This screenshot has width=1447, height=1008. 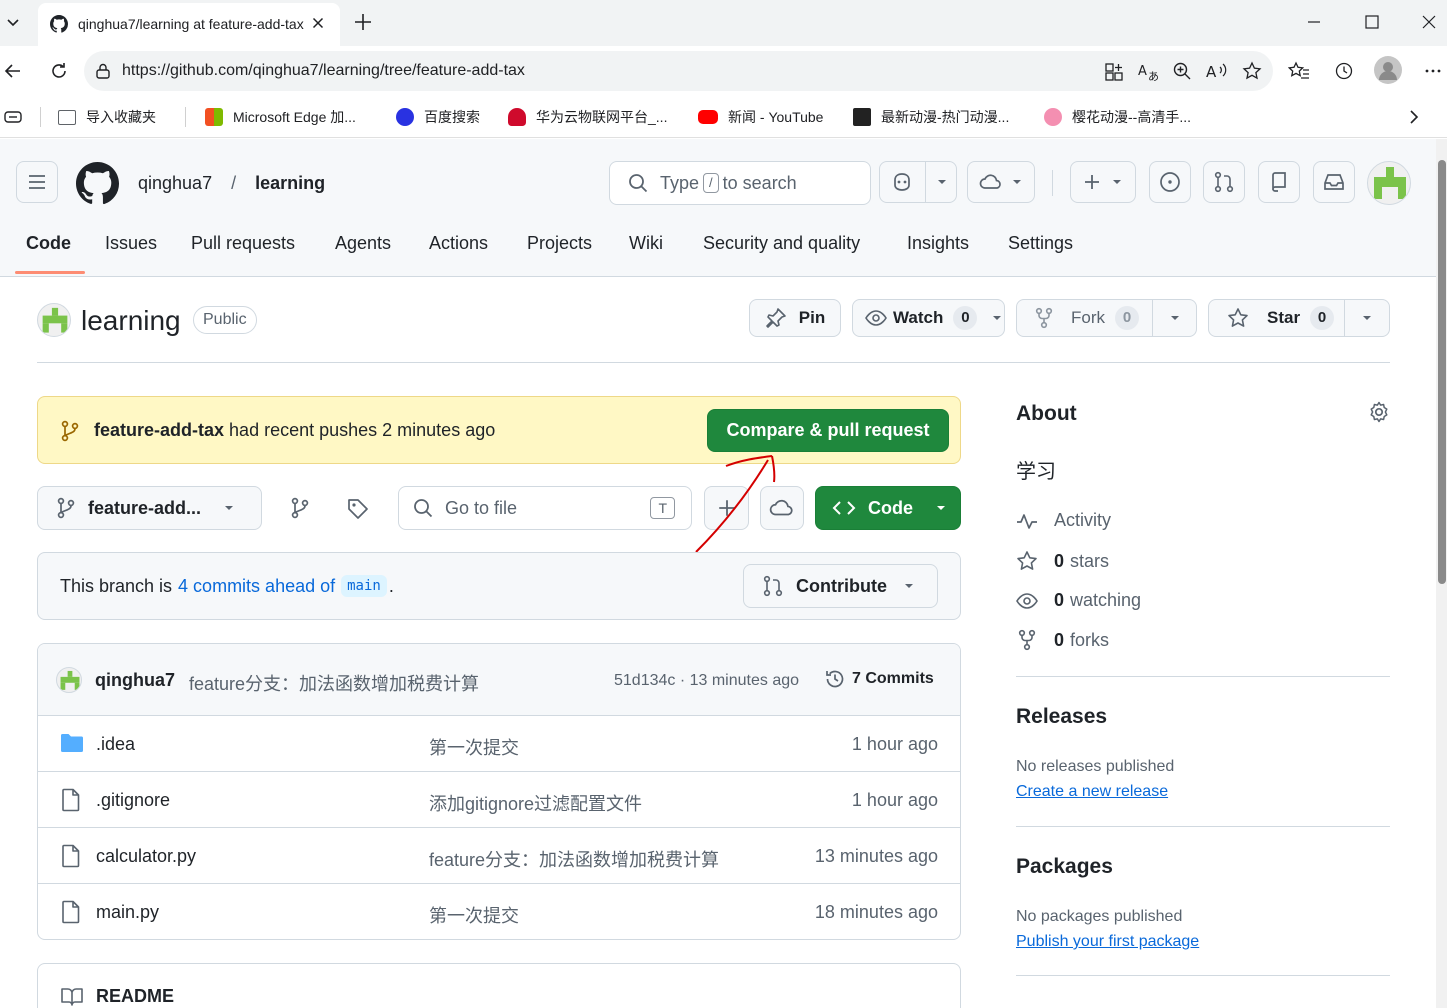 I want to click on tab-security: Security and quality, so click(x=781, y=254).